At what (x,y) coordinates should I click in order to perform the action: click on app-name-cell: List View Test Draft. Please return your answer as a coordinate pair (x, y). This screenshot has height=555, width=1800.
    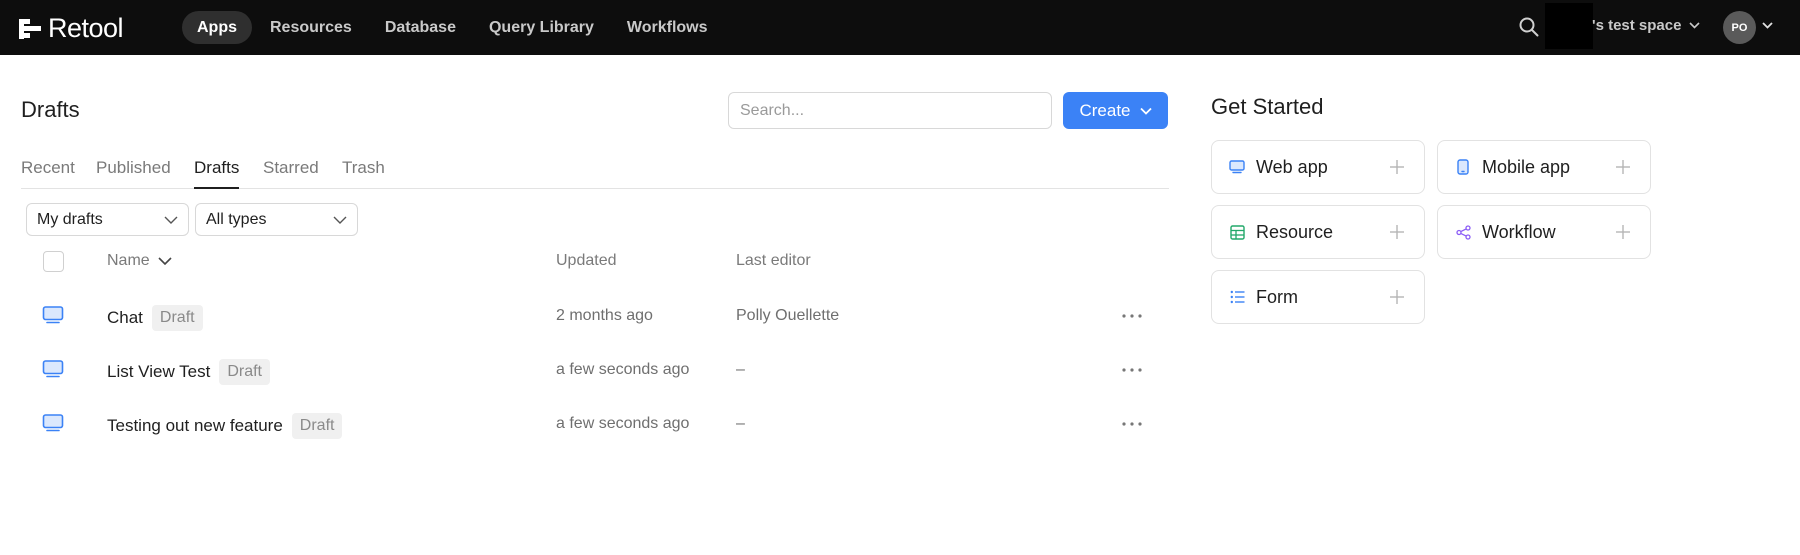
    Looking at the image, I should click on (188, 372).